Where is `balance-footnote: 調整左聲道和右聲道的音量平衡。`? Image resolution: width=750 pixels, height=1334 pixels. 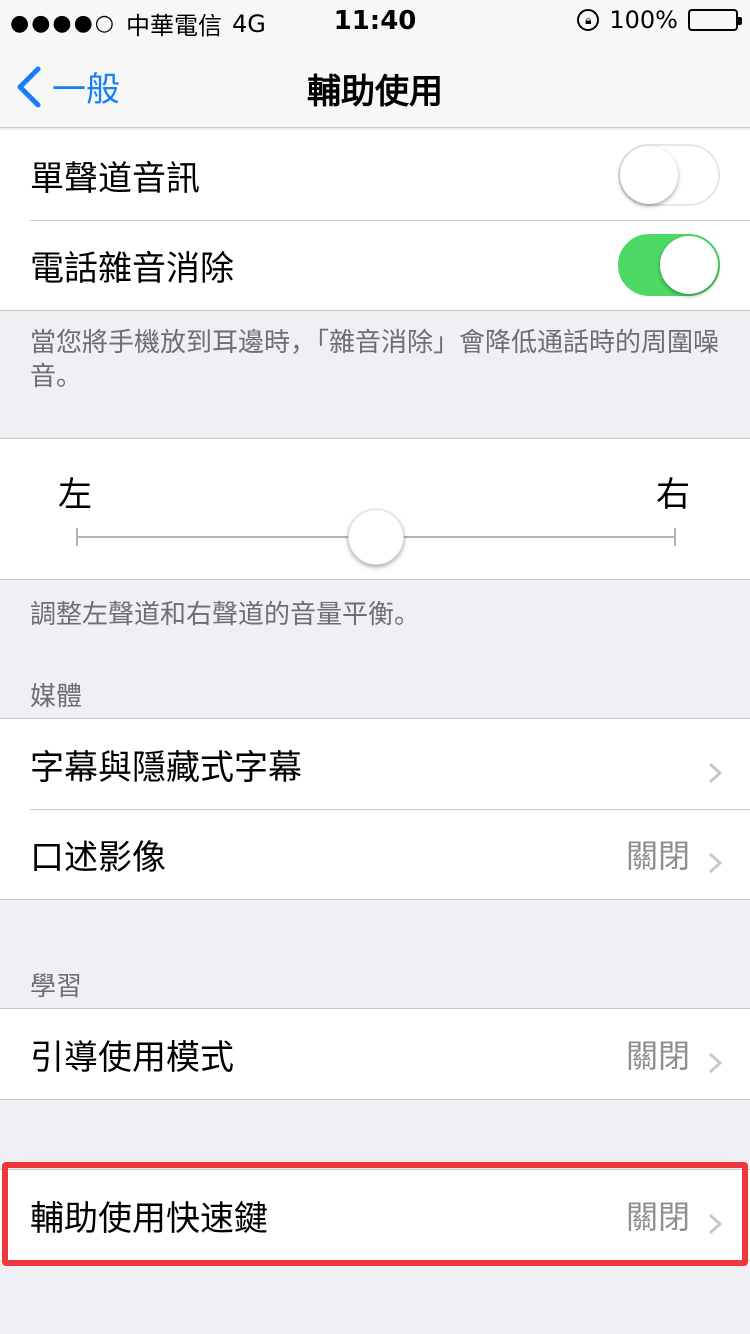
balance-footnote: 調整左聲道和右聲道的音量平衡。 is located at coordinates (225, 615).